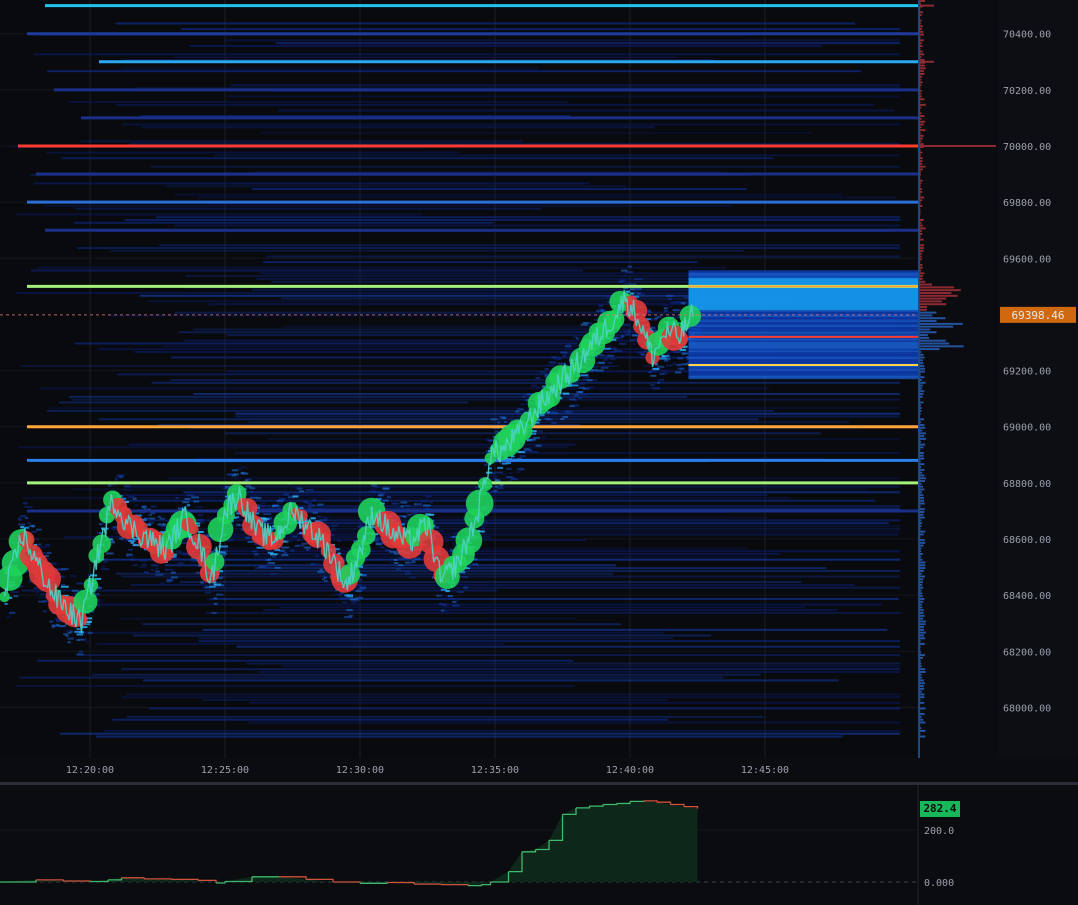 The width and height of the screenshot is (1078, 905). I want to click on y-tick-label: 68200.00, so click(1027, 652).